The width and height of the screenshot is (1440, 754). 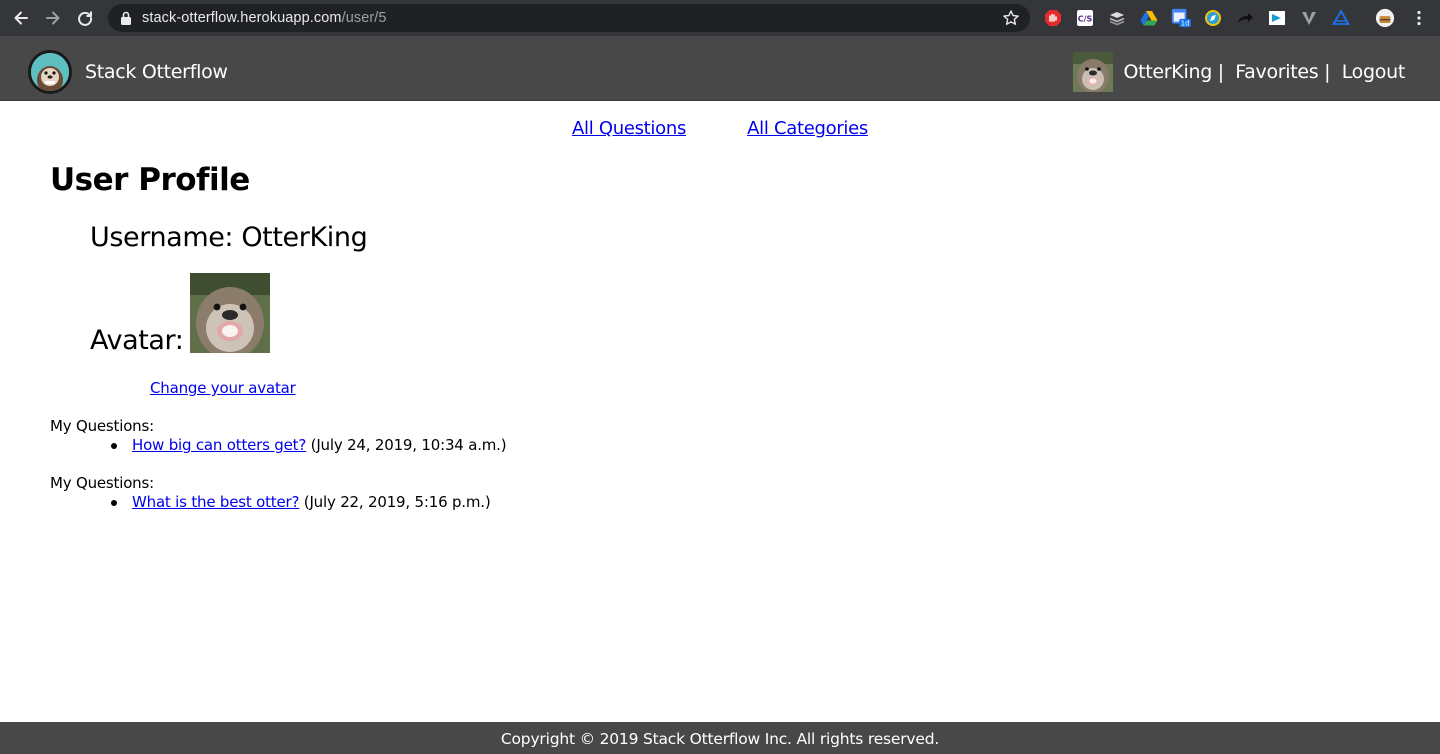 I want to click on user-nav: OtterKing | Favorites | Logout, so click(x=1239, y=72).